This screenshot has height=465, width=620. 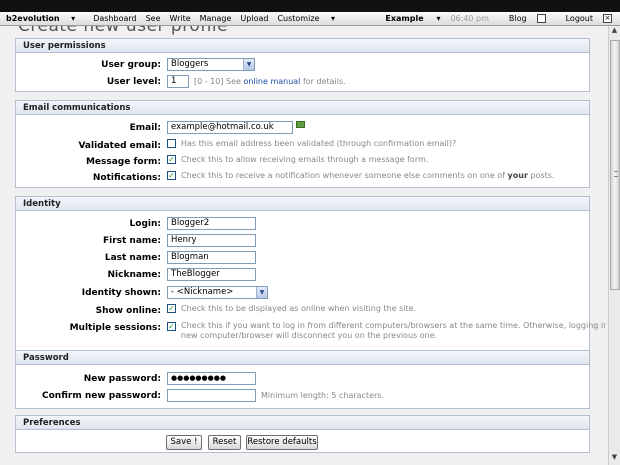 What do you see at coordinates (114, 19) in the screenshot?
I see `menu-dashboard: Dashboard` at bounding box center [114, 19].